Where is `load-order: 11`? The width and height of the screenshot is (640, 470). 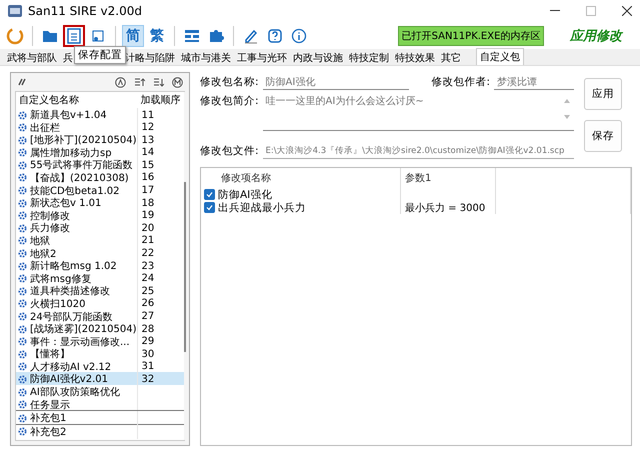 load-order: 11 is located at coordinates (148, 115).